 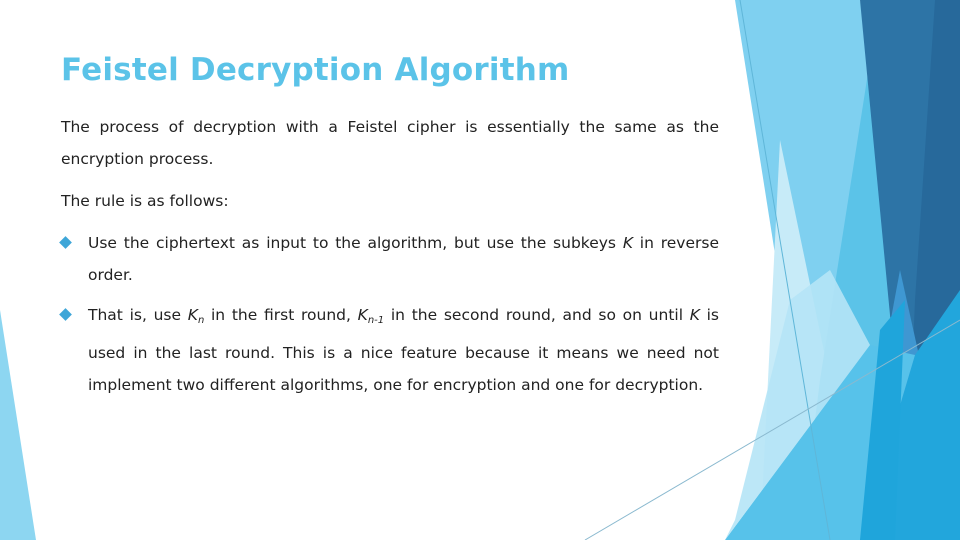 I want to click on bullet-text: in the second round, and so on until, so click(x=537, y=315).